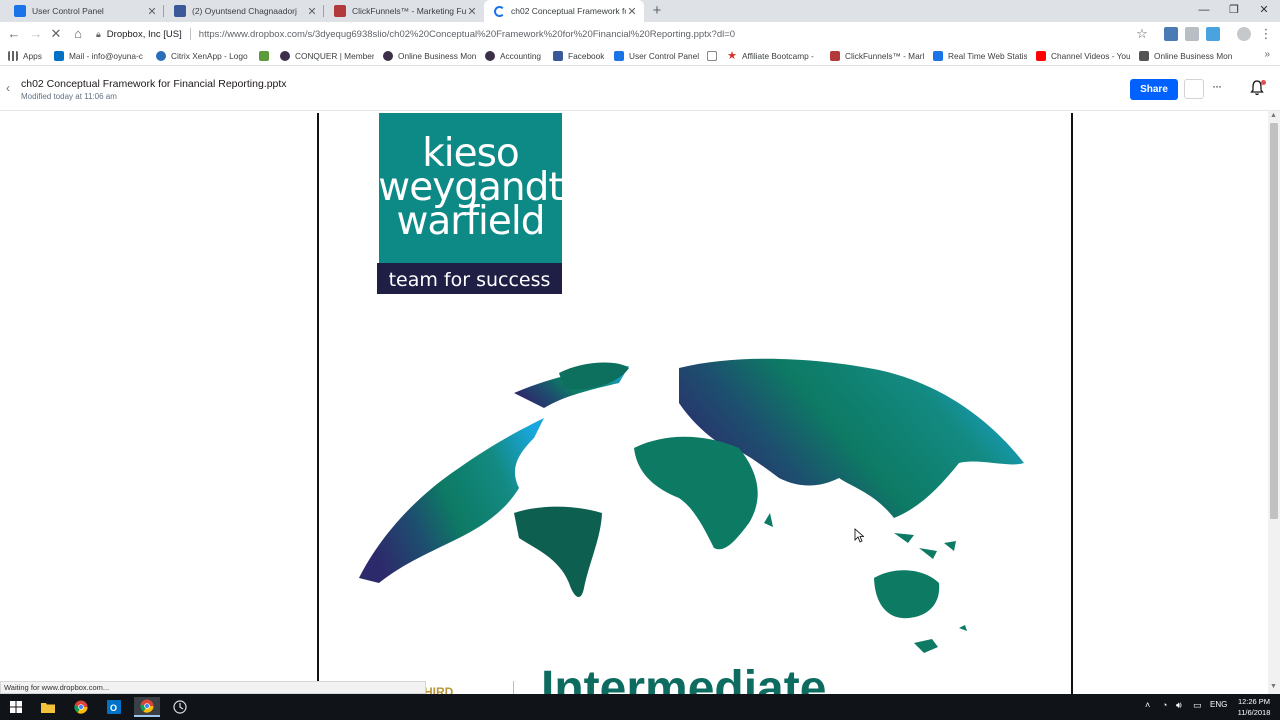  I want to click on file-explorer-icon, so click(48, 707).